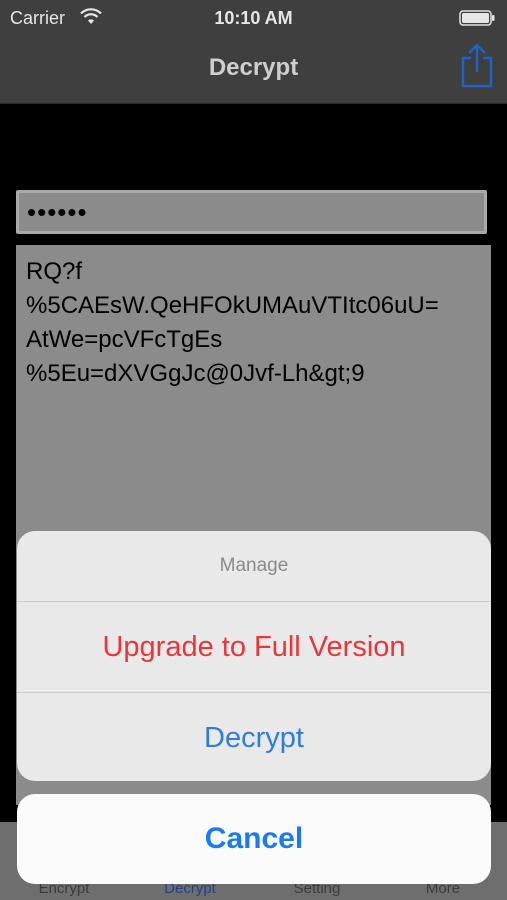 This screenshot has height=900, width=507. What do you see at coordinates (477, 18) in the screenshot?
I see `battery-icon` at bounding box center [477, 18].